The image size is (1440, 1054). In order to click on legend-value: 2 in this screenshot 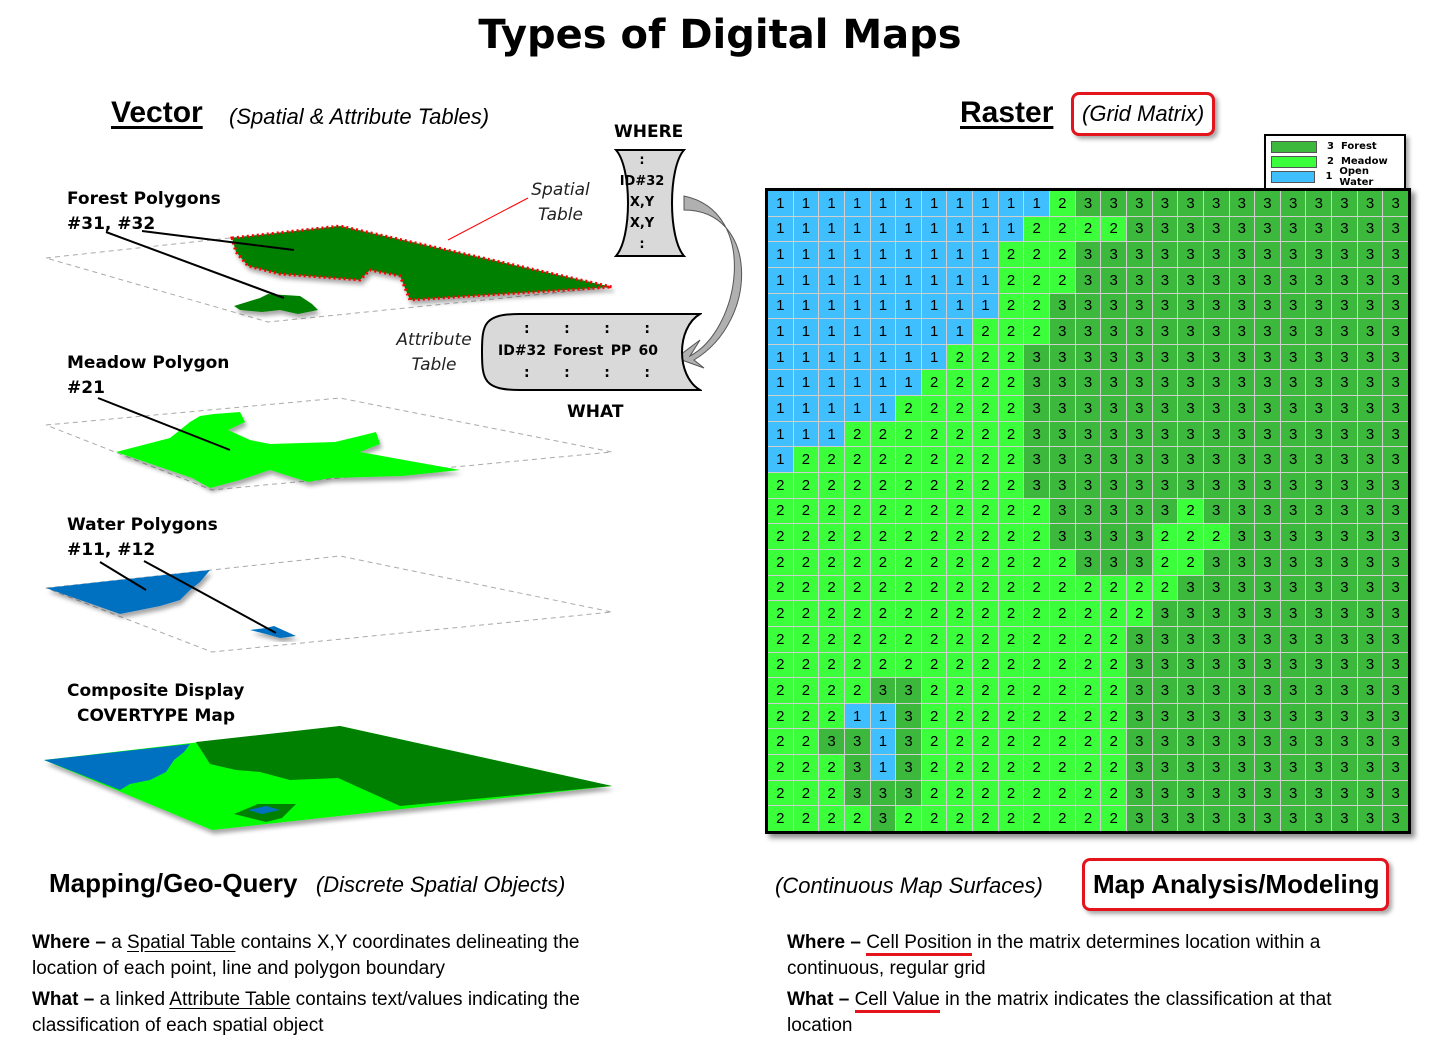, I will do `click(1330, 161)`.